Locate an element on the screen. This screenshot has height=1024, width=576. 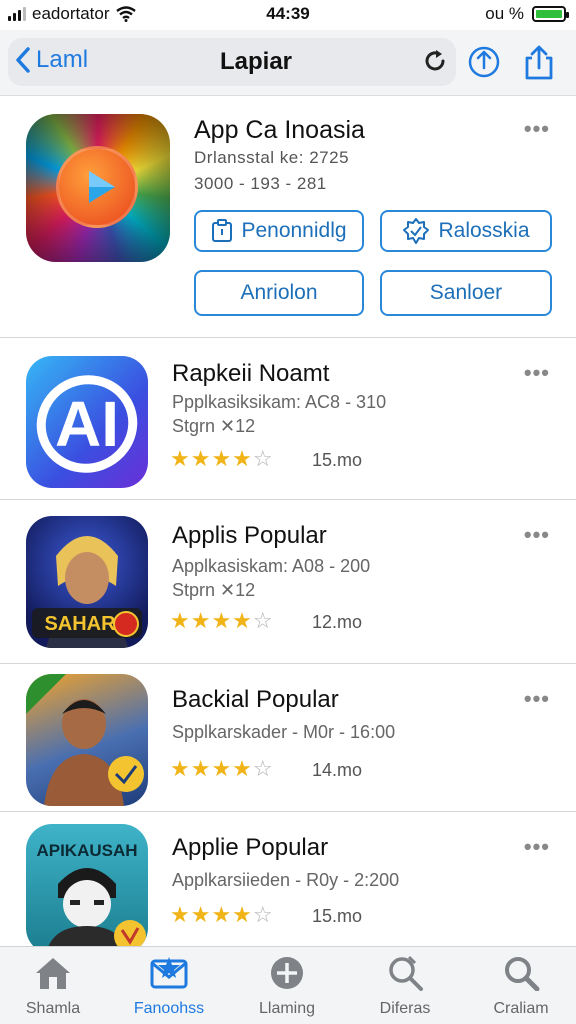
featured-button-2-label: Ralosskia is located at coordinates (484, 230).